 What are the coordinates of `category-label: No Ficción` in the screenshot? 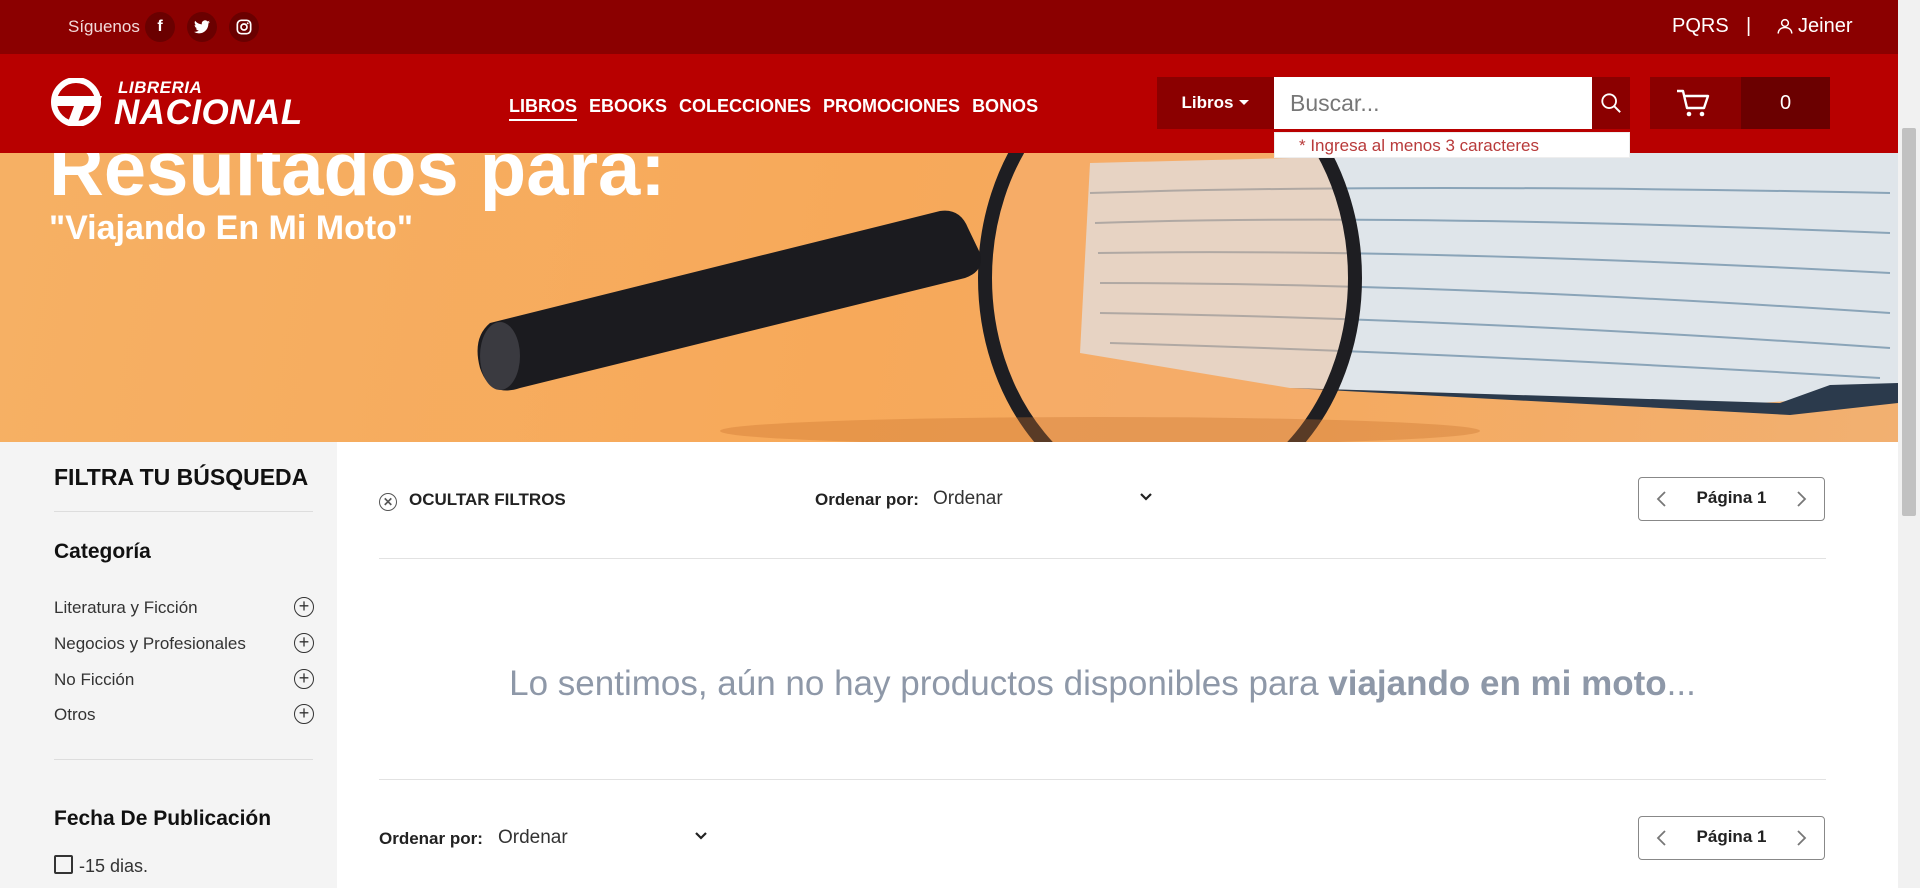 It's located at (94, 679).